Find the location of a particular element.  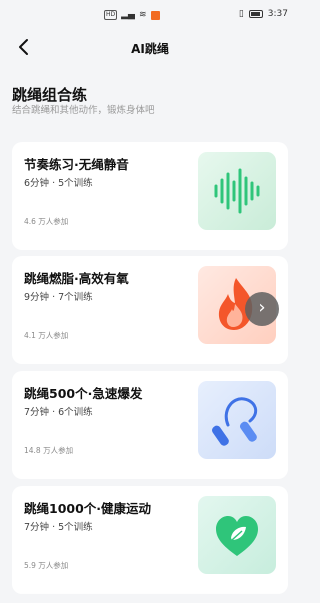

card-title: 跳绳1000个·健康运动 is located at coordinates (88, 508).